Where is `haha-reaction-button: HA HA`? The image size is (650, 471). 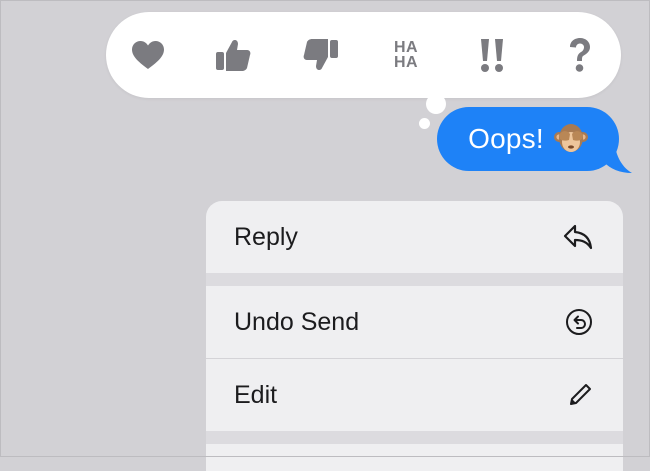 haha-reaction-button: HA HA is located at coordinates (406, 55).